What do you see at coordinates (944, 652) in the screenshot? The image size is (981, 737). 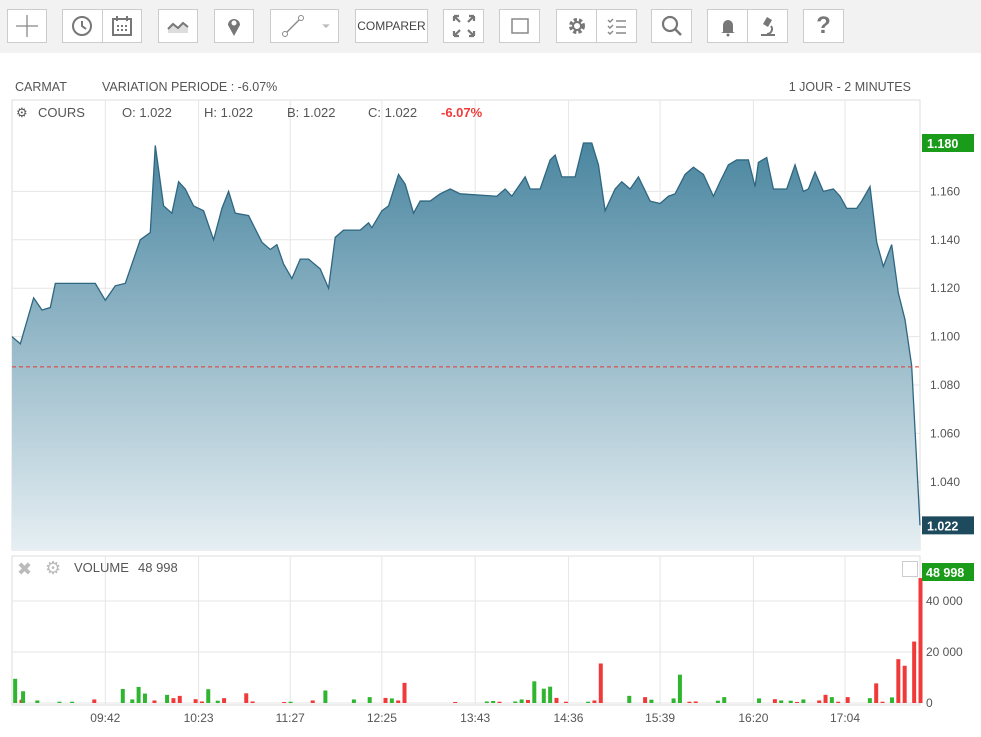 I see `volume-tick-label: 20 000` at bounding box center [944, 652].